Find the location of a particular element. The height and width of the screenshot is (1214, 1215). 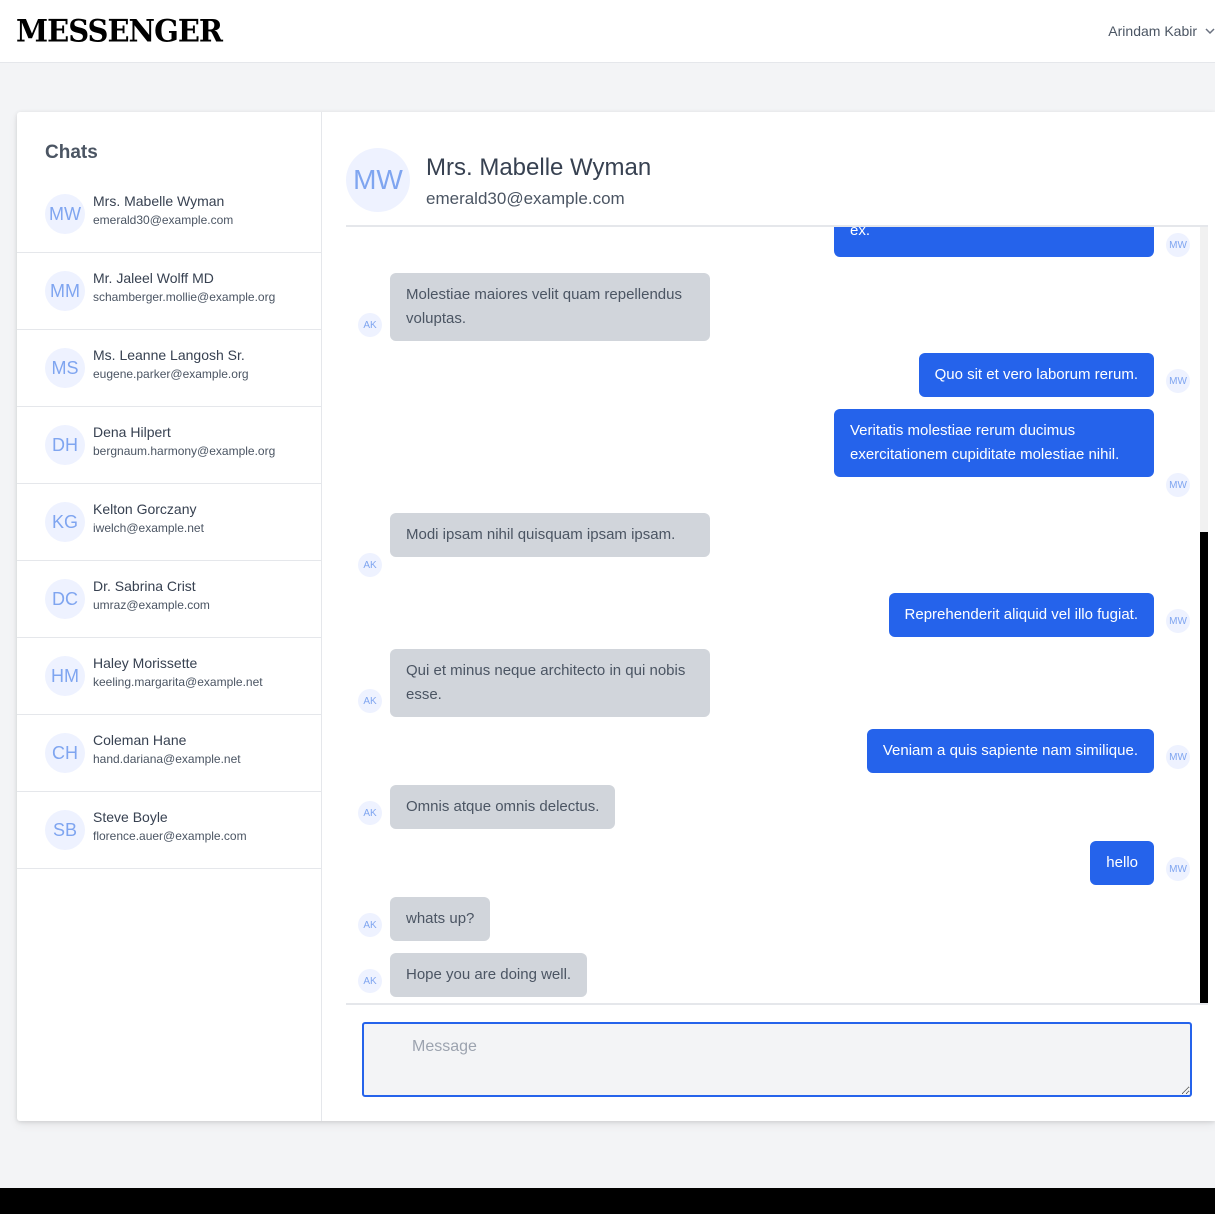

message-bubble-incoming: Hope you are doing well. is located at coordinates (489, 975).